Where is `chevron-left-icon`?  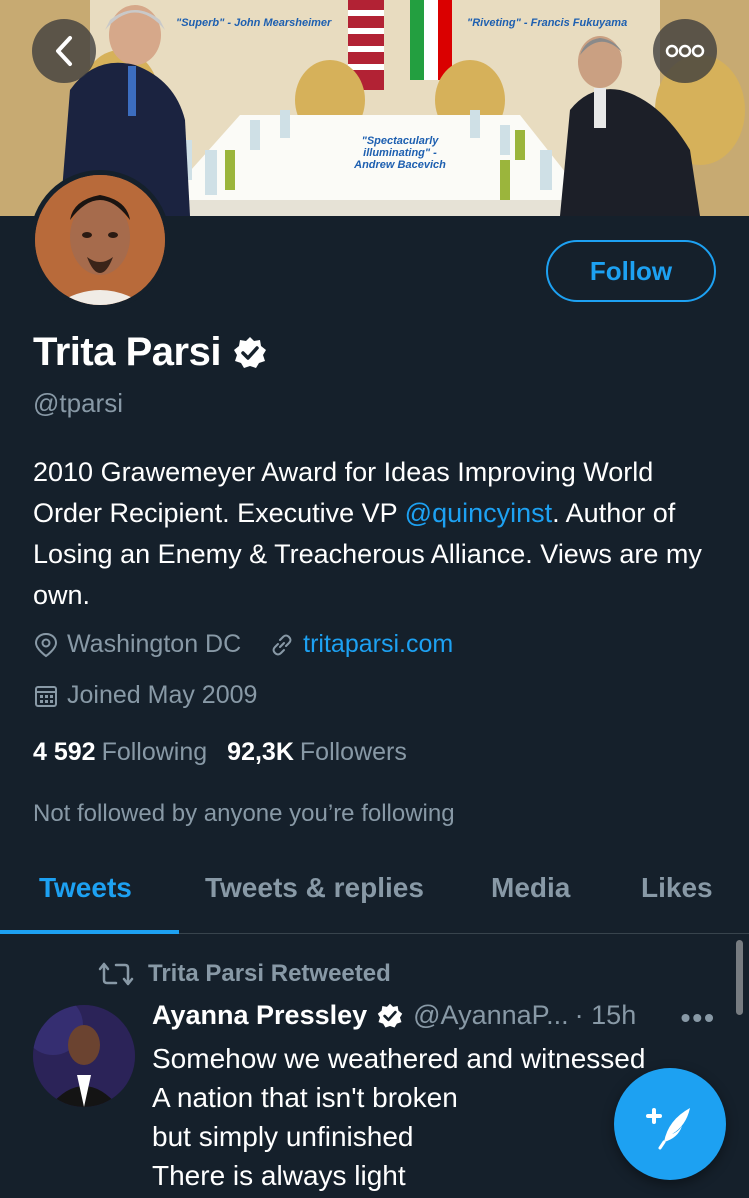 chevron-left-icon is located at coordinates (64, 51).